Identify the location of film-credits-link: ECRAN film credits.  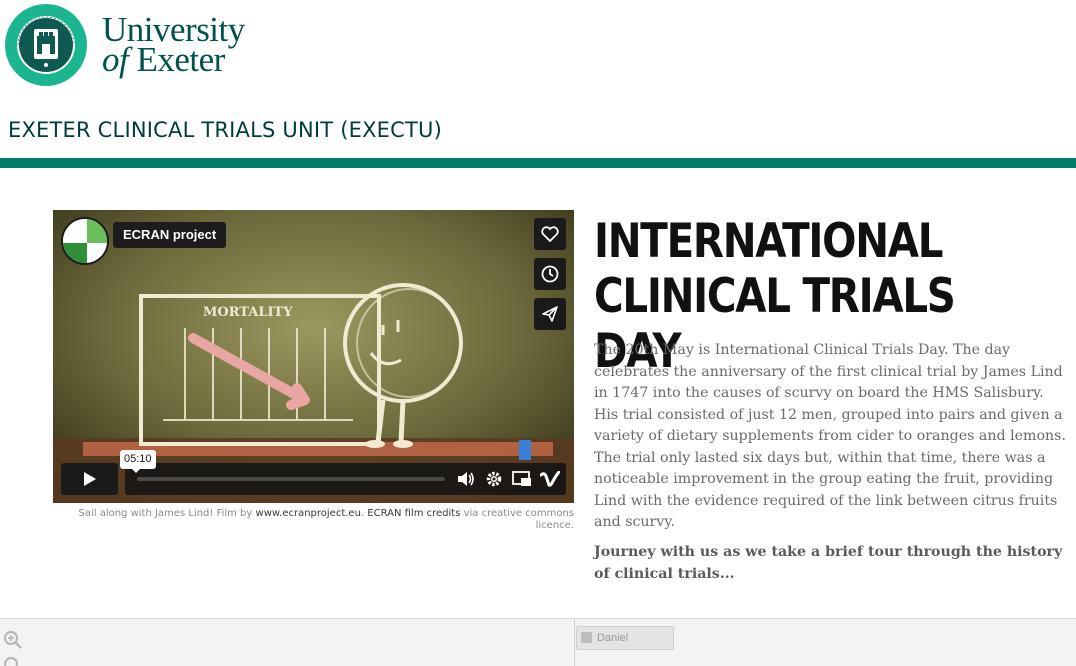
(413, 513).